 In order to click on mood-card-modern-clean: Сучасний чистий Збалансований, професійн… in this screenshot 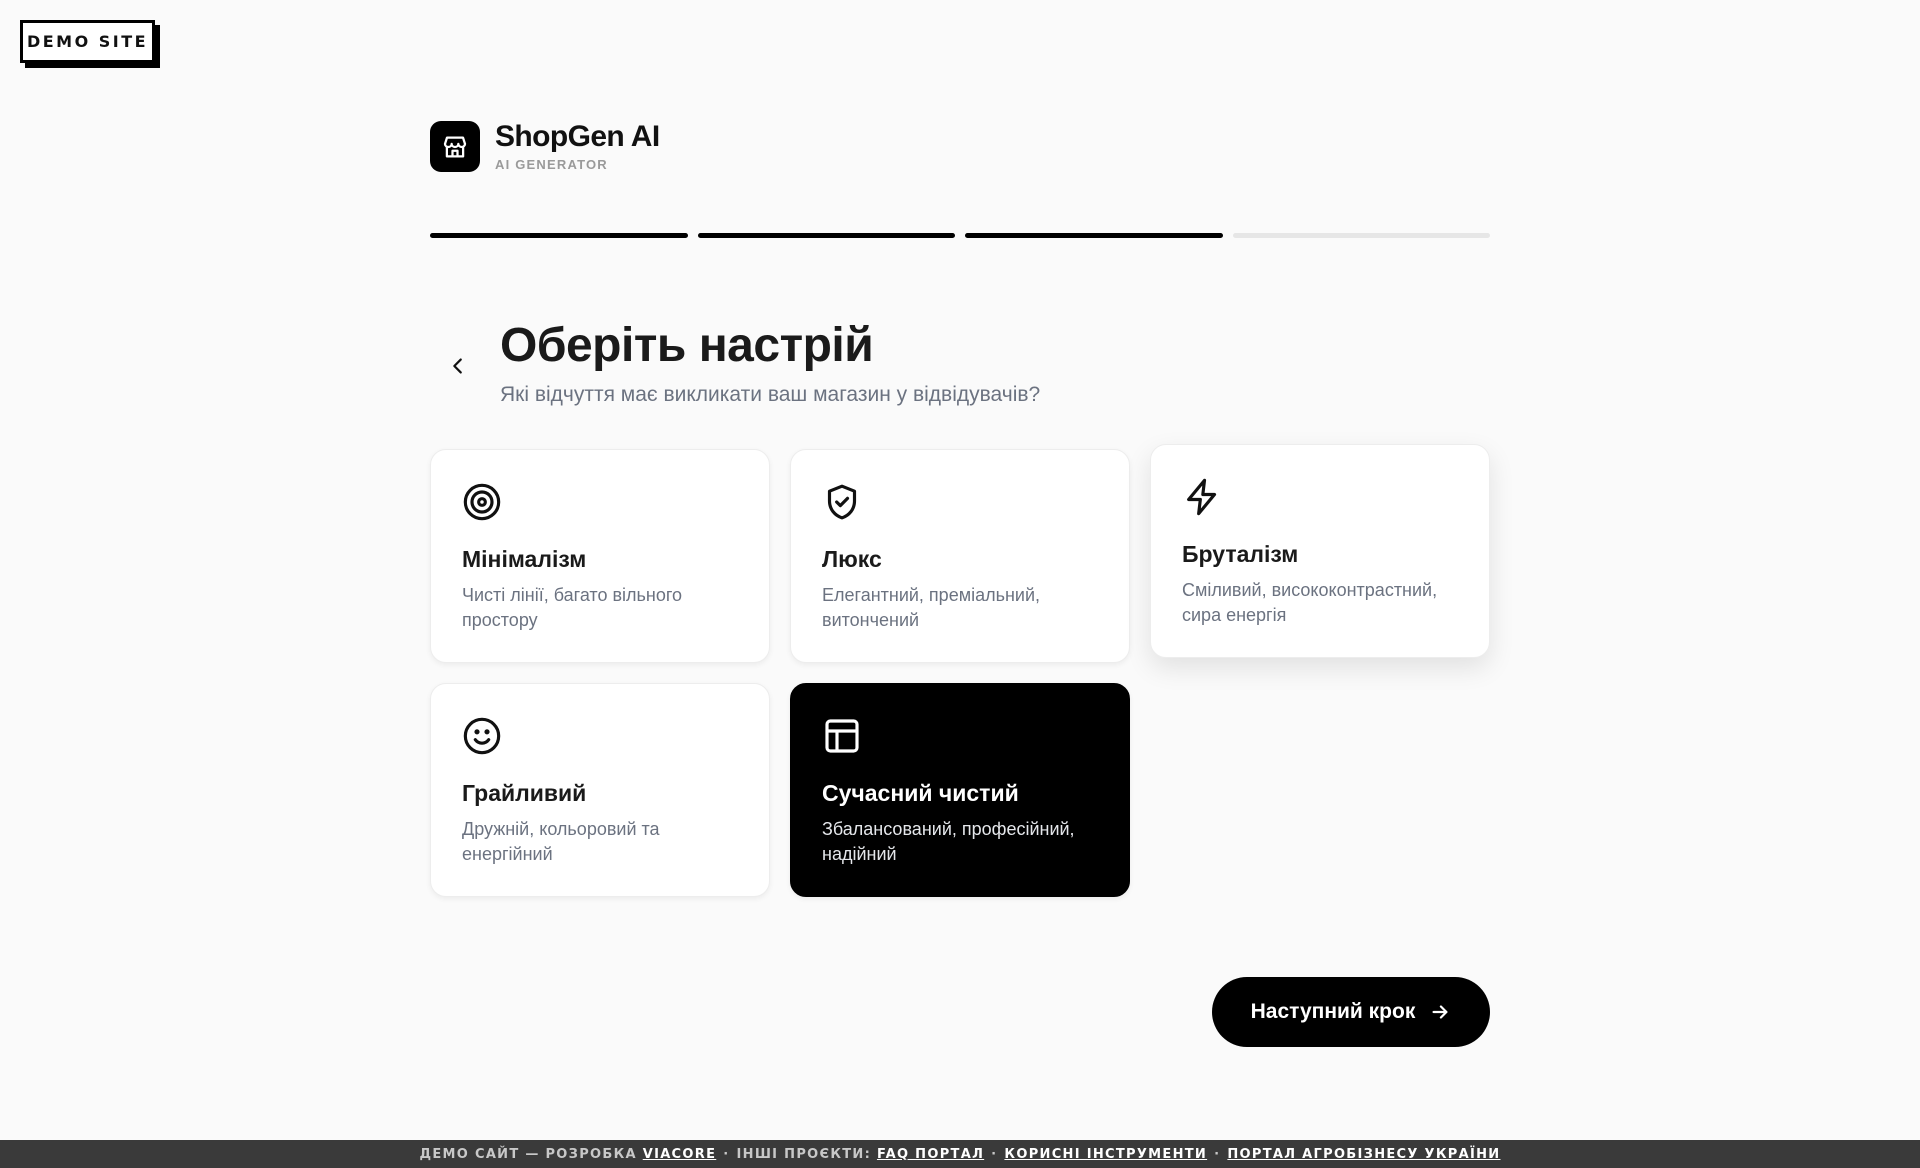, I will do `click(960, 790)`.